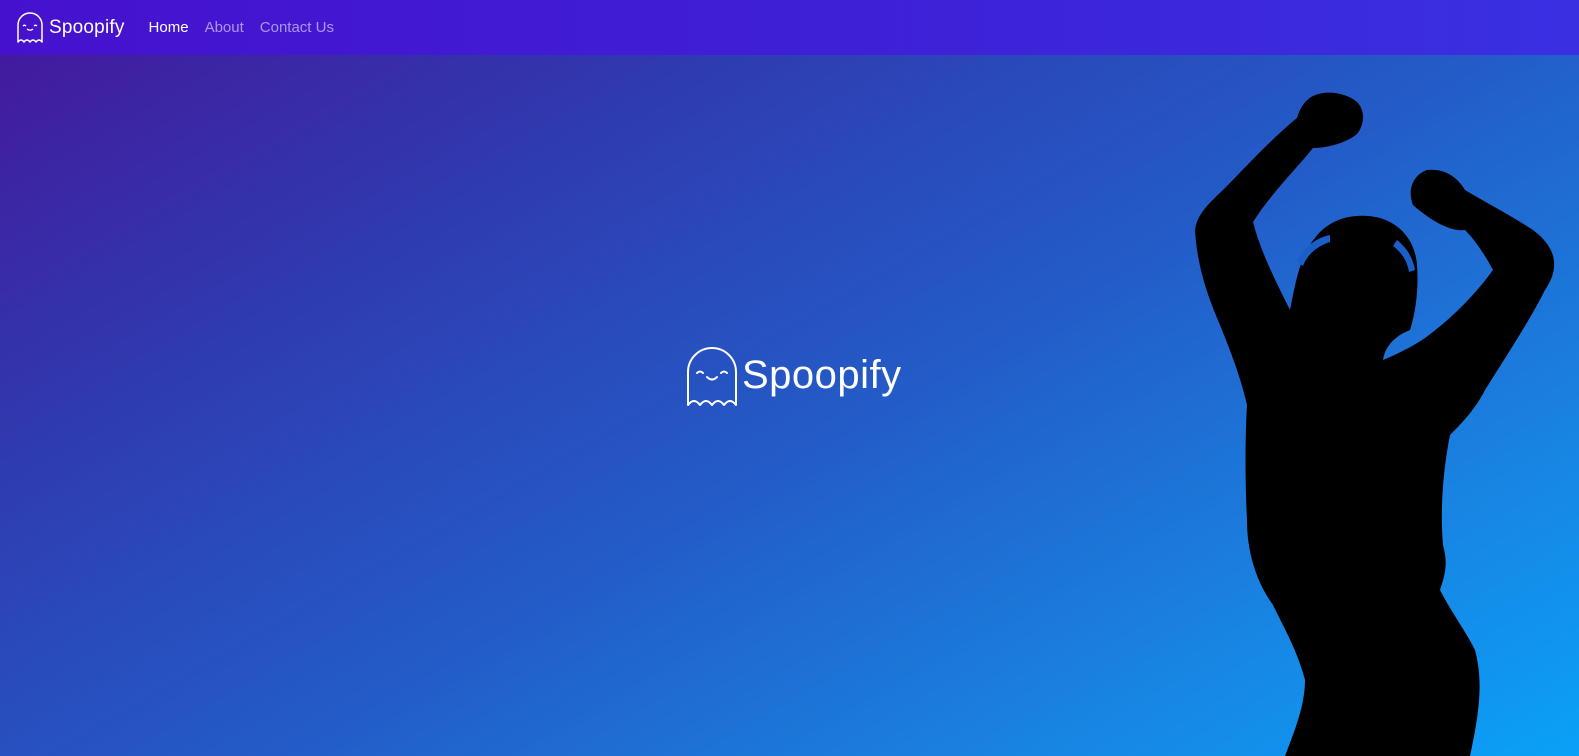  I want to click on hero-title: Spoopify, so click(822, 374).